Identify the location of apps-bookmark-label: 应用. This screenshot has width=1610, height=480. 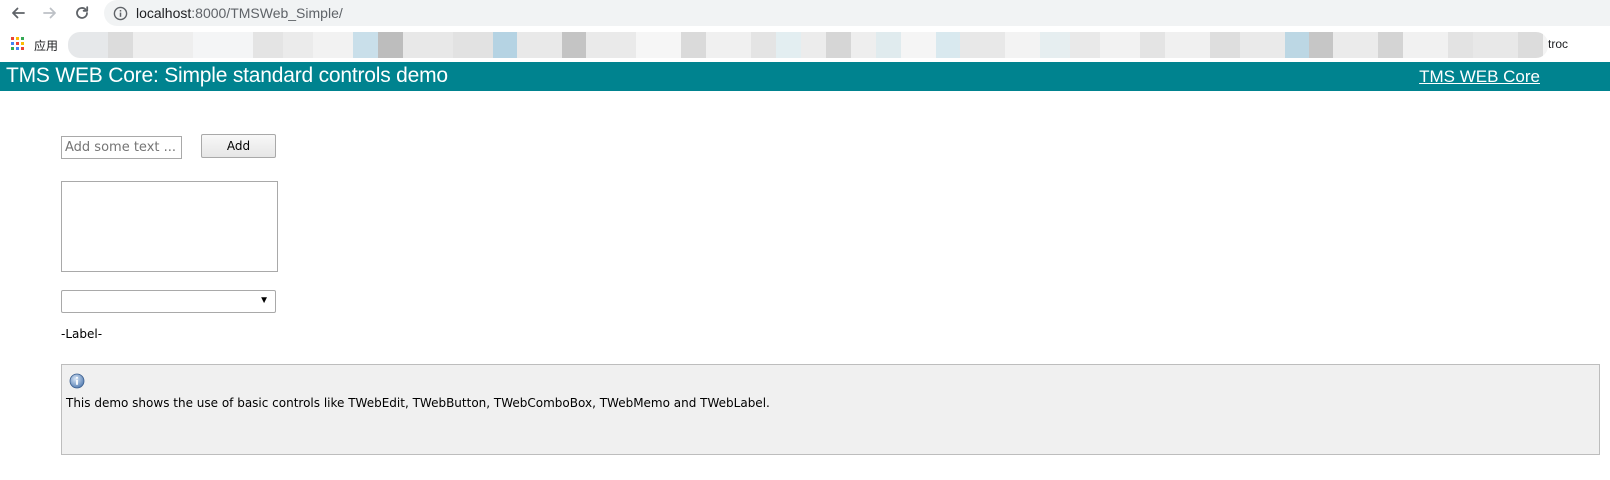
(46, 45).